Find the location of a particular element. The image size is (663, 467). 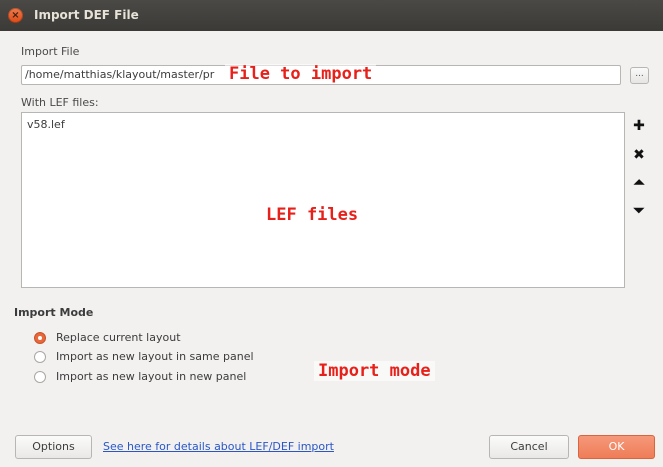

list-item: v58.lef is located at coordinates (46, 124).